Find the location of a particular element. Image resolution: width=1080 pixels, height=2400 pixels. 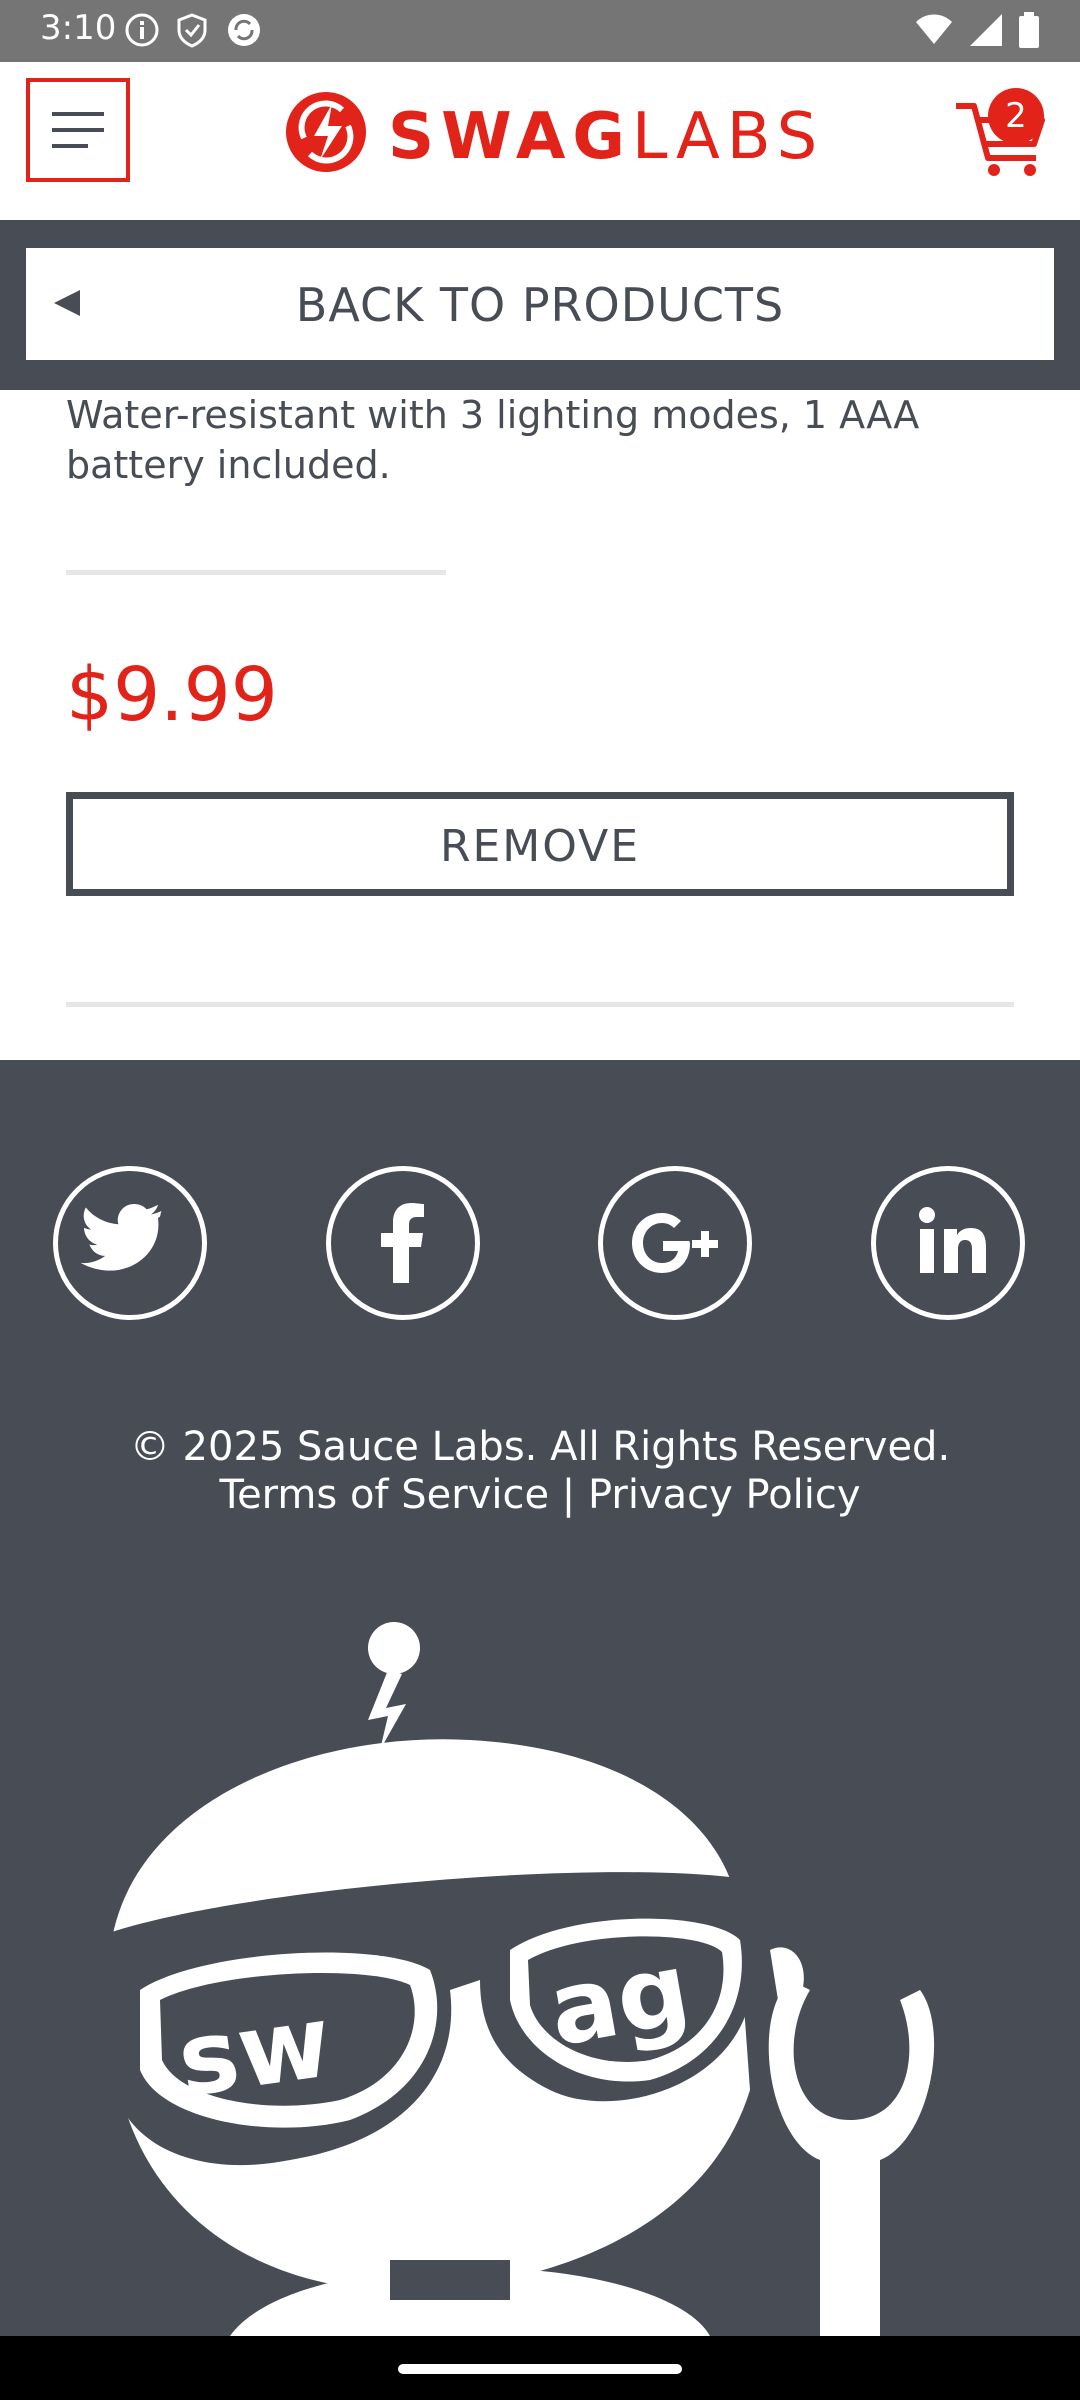

shield-icon is located at coordinates (192, 30).